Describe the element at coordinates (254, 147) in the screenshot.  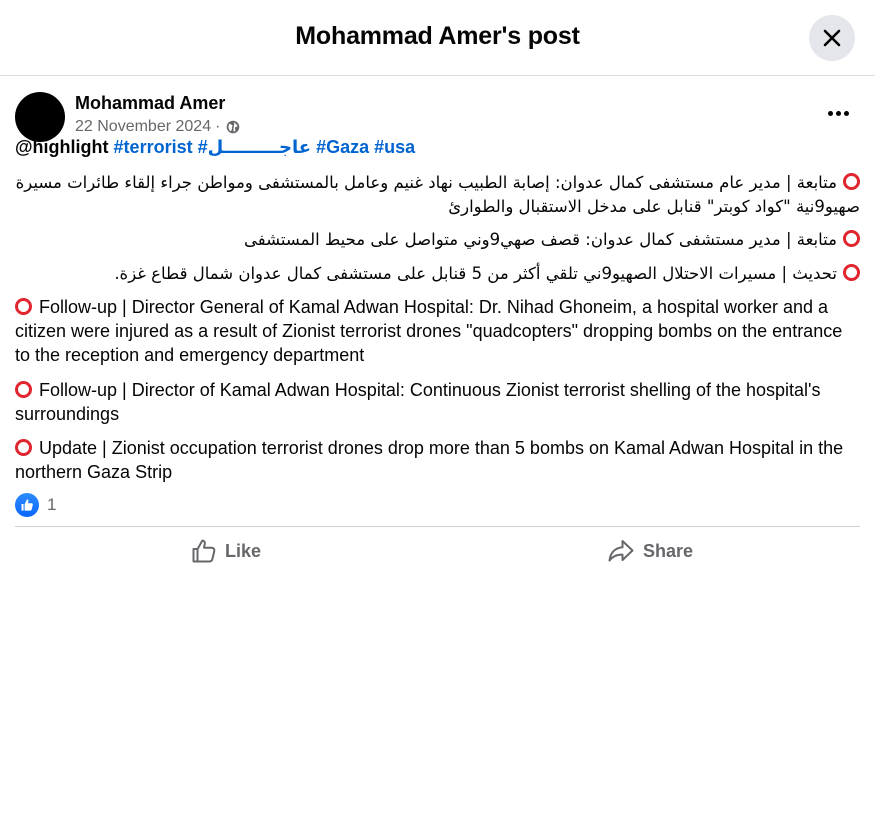
I see `hashtag-link: #عاجـــــــــل` at that location.